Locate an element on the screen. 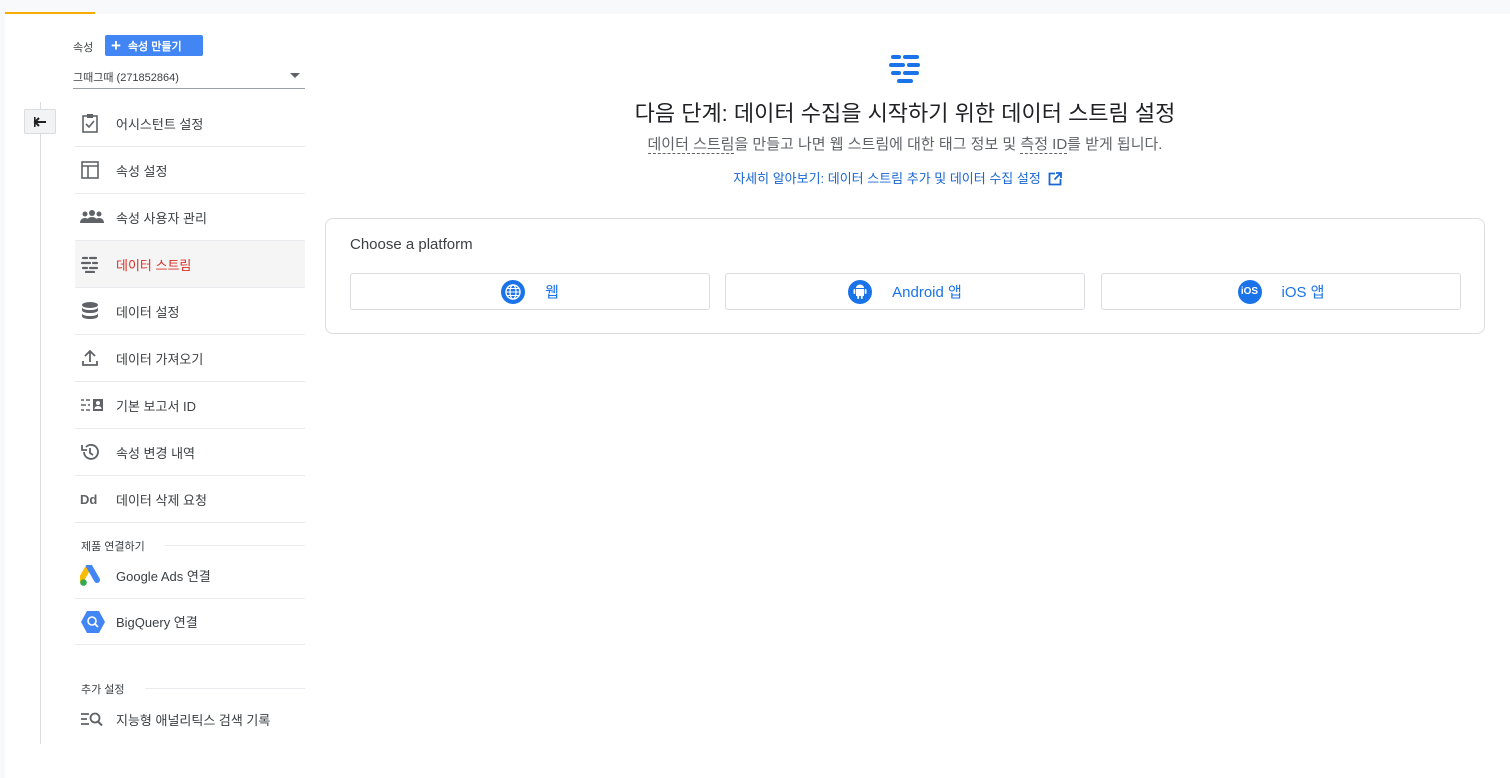 The image size is (1510, 778). nav-item-data-deletion: Dd 데이터 삭제 요청 is located at coordinates (190, 499).